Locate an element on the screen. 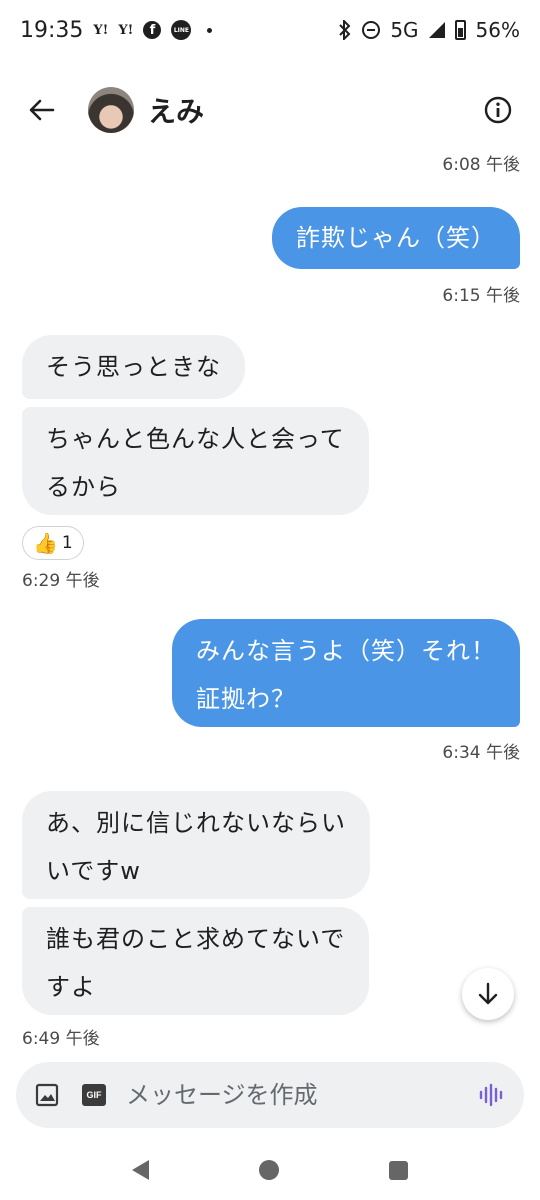  info-icon is located at coordinates (498, 110).